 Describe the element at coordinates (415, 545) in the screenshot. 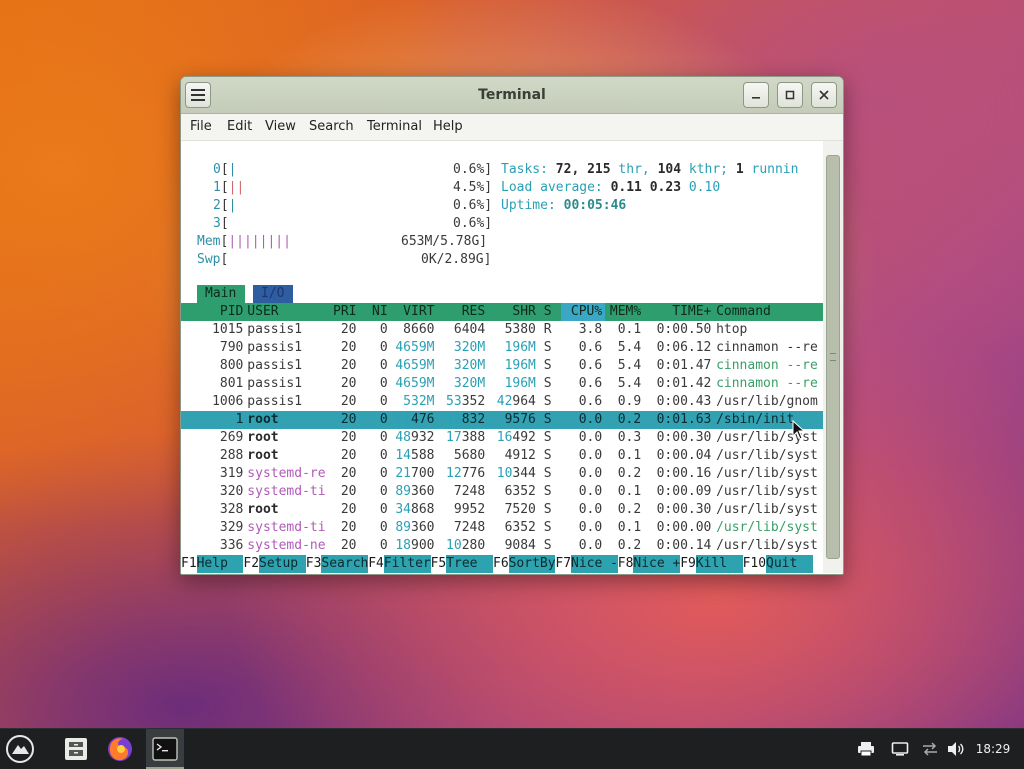

I see `process-cell-virt: 18900` at that location.